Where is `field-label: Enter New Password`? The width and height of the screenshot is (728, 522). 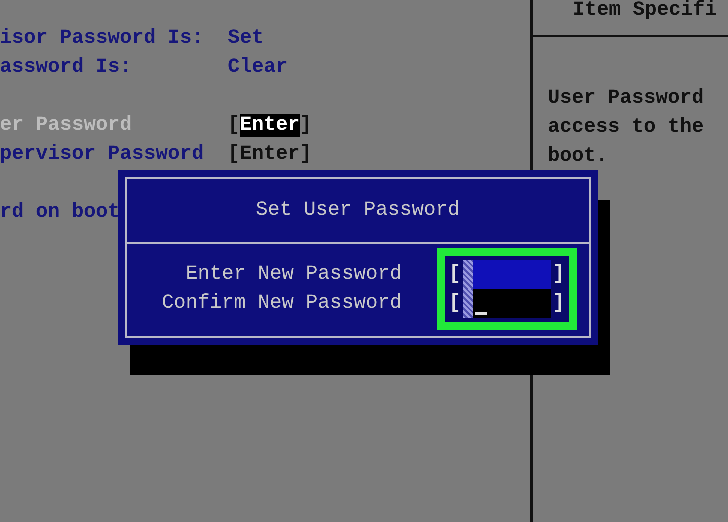 field-label: Enter New Password is located at coordinates (293, 275).